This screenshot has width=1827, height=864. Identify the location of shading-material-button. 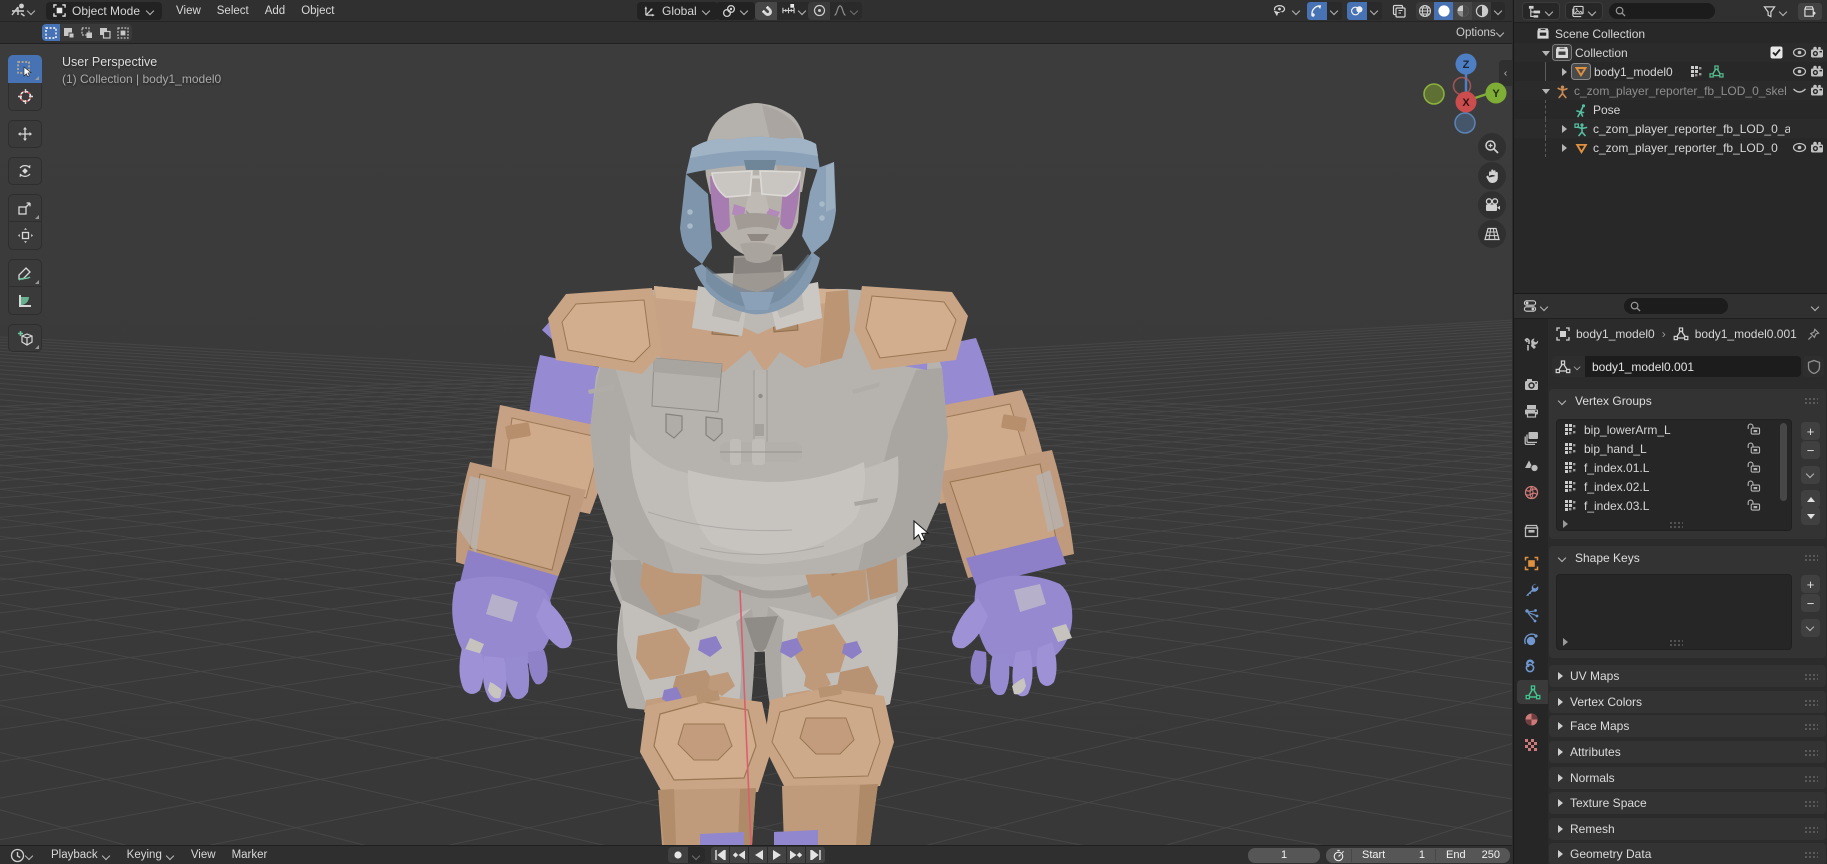
(1462, 10).